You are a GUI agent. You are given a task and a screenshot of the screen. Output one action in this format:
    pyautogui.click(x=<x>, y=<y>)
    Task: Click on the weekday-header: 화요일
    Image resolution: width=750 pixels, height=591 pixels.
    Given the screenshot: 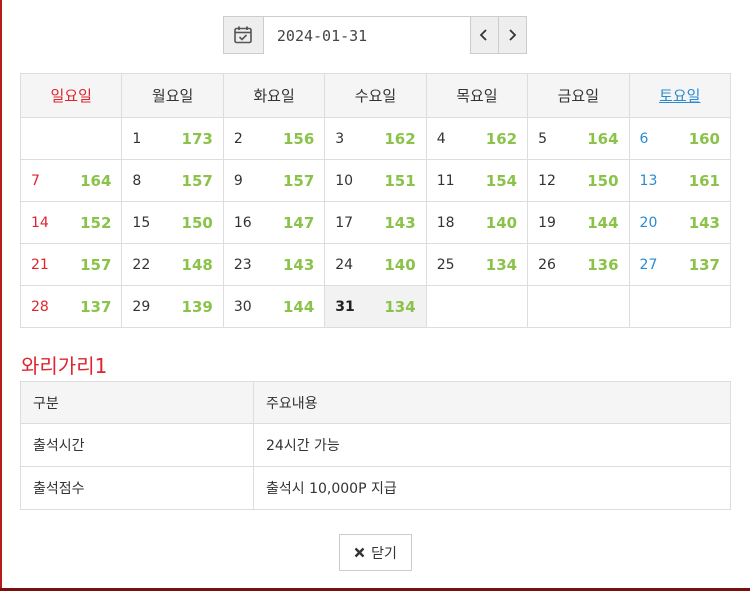 What is the action you would take?
    pyautogui.click(x=274, y=95)
    